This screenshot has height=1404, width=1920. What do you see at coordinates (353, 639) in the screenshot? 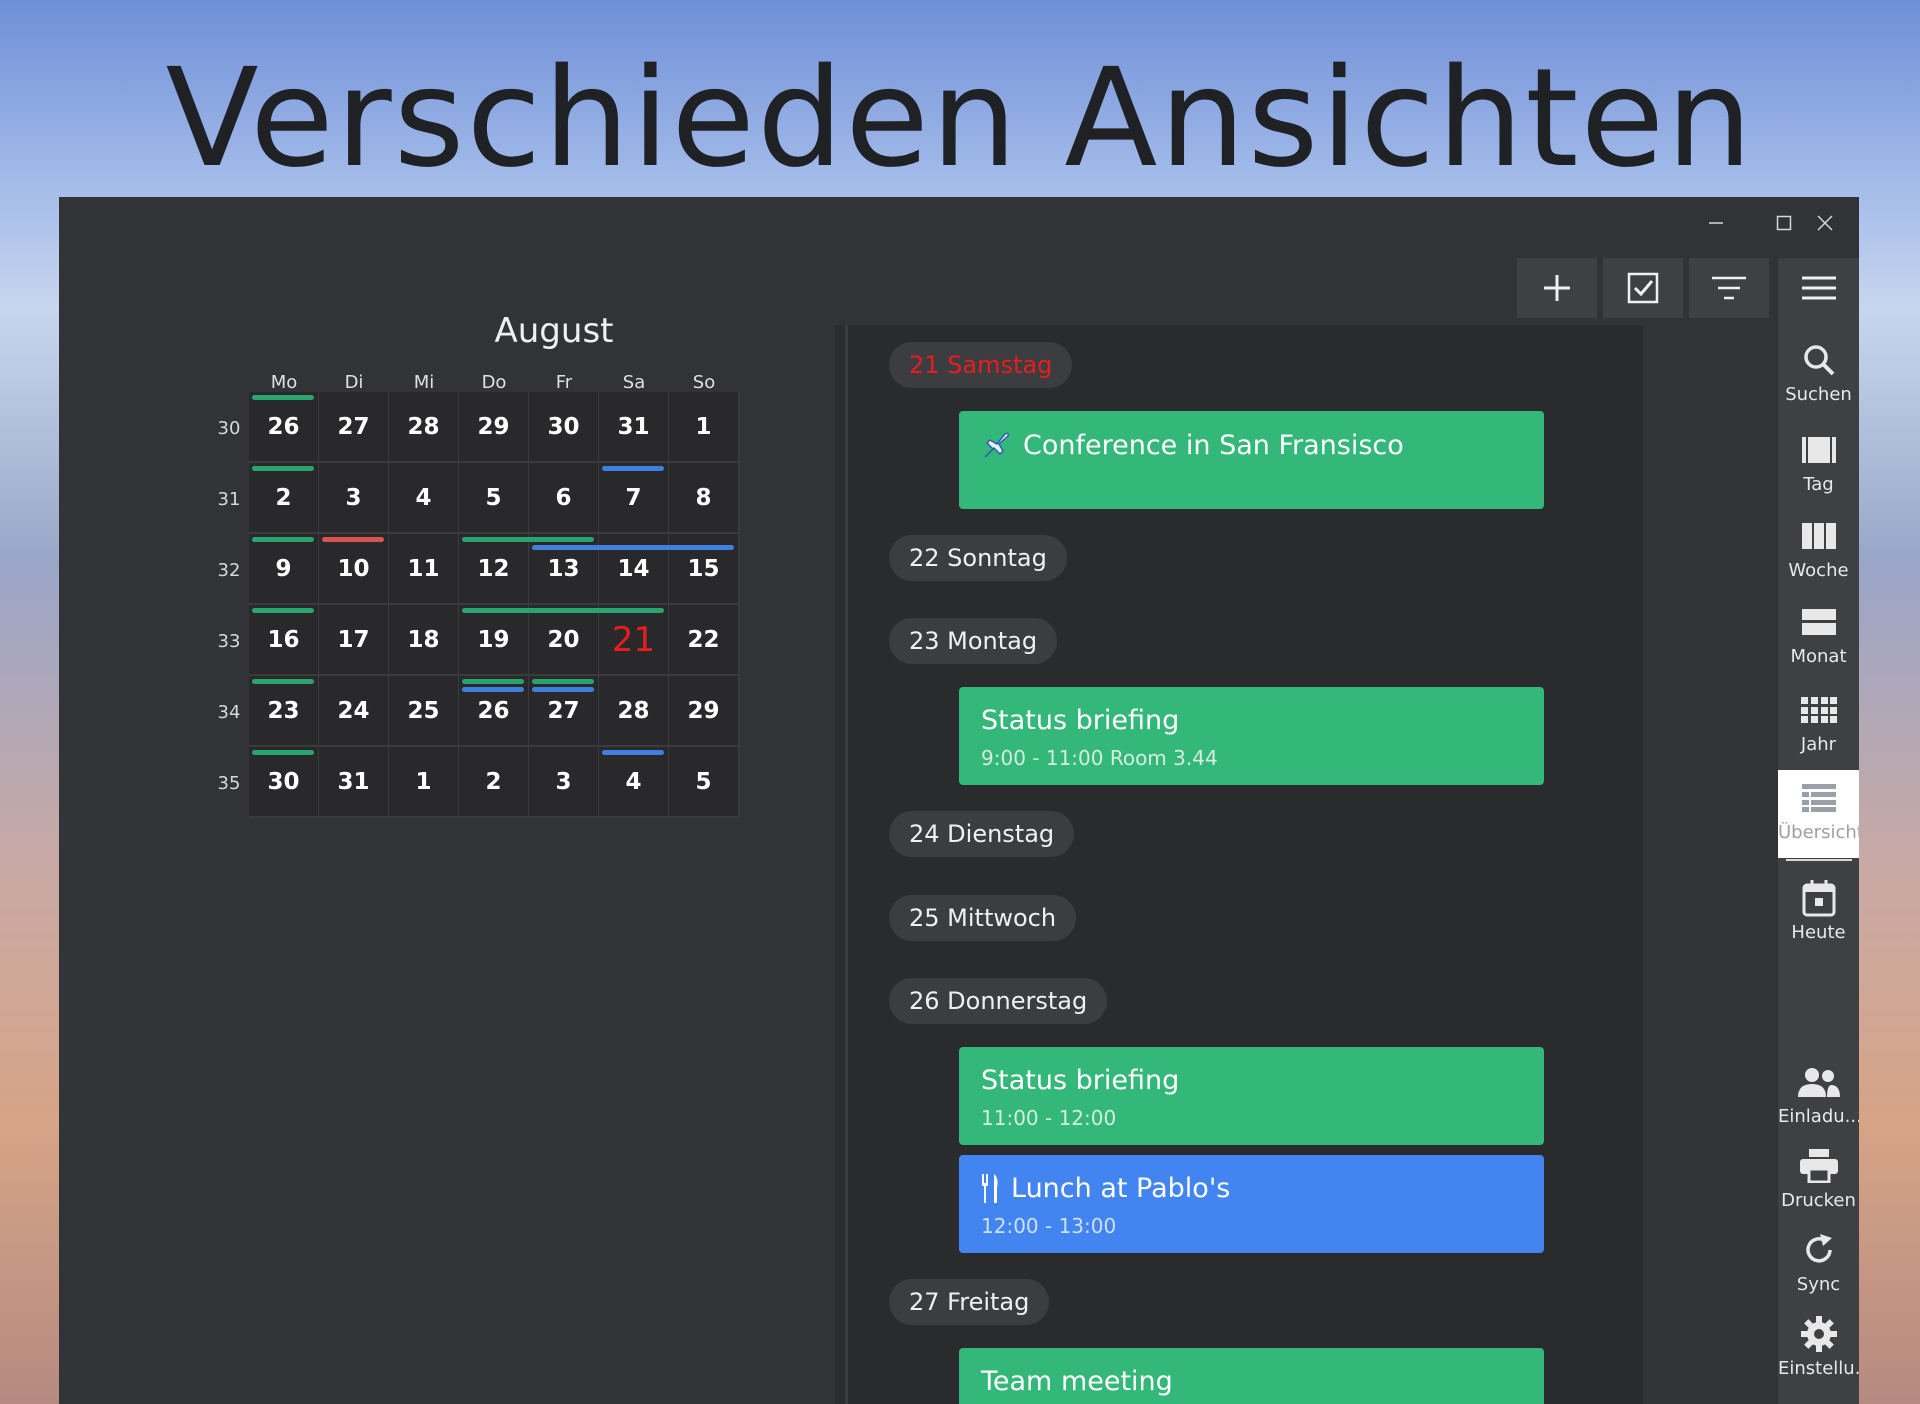
I see `calendar-day-cell: 17` at bounding box center [353, 639].